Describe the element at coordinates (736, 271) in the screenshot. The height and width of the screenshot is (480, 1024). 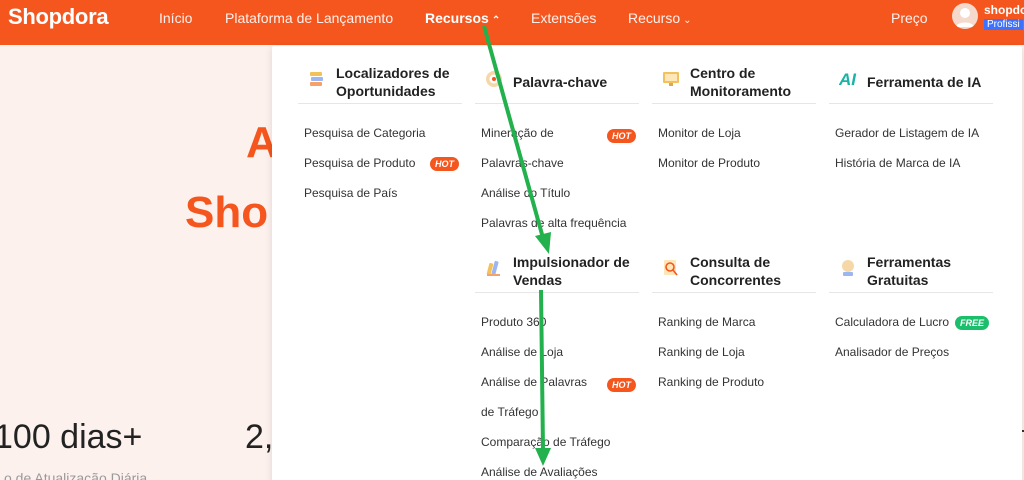
I see `section-title: Consulta de Concorrentes` at that location.